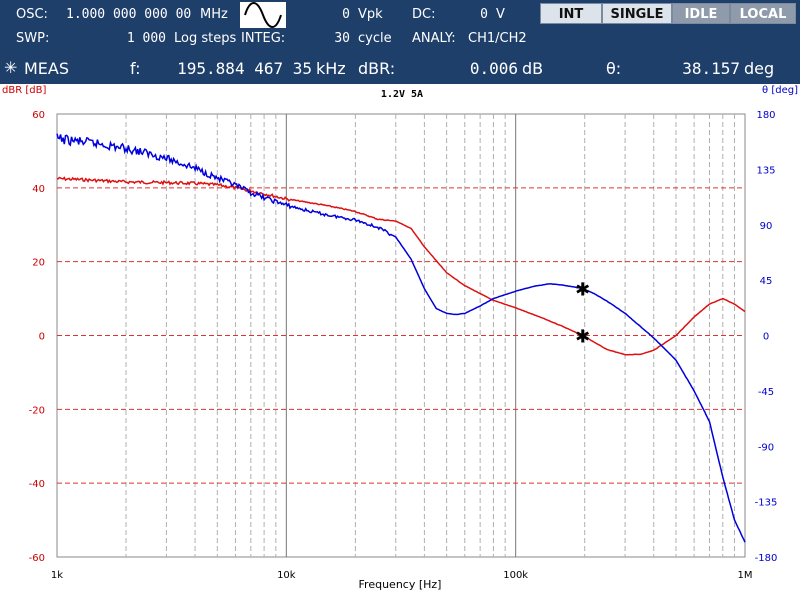 The width and height of the screenshot is (800, 600). I want to click on local-button: LOCAL, so click(763, 13).